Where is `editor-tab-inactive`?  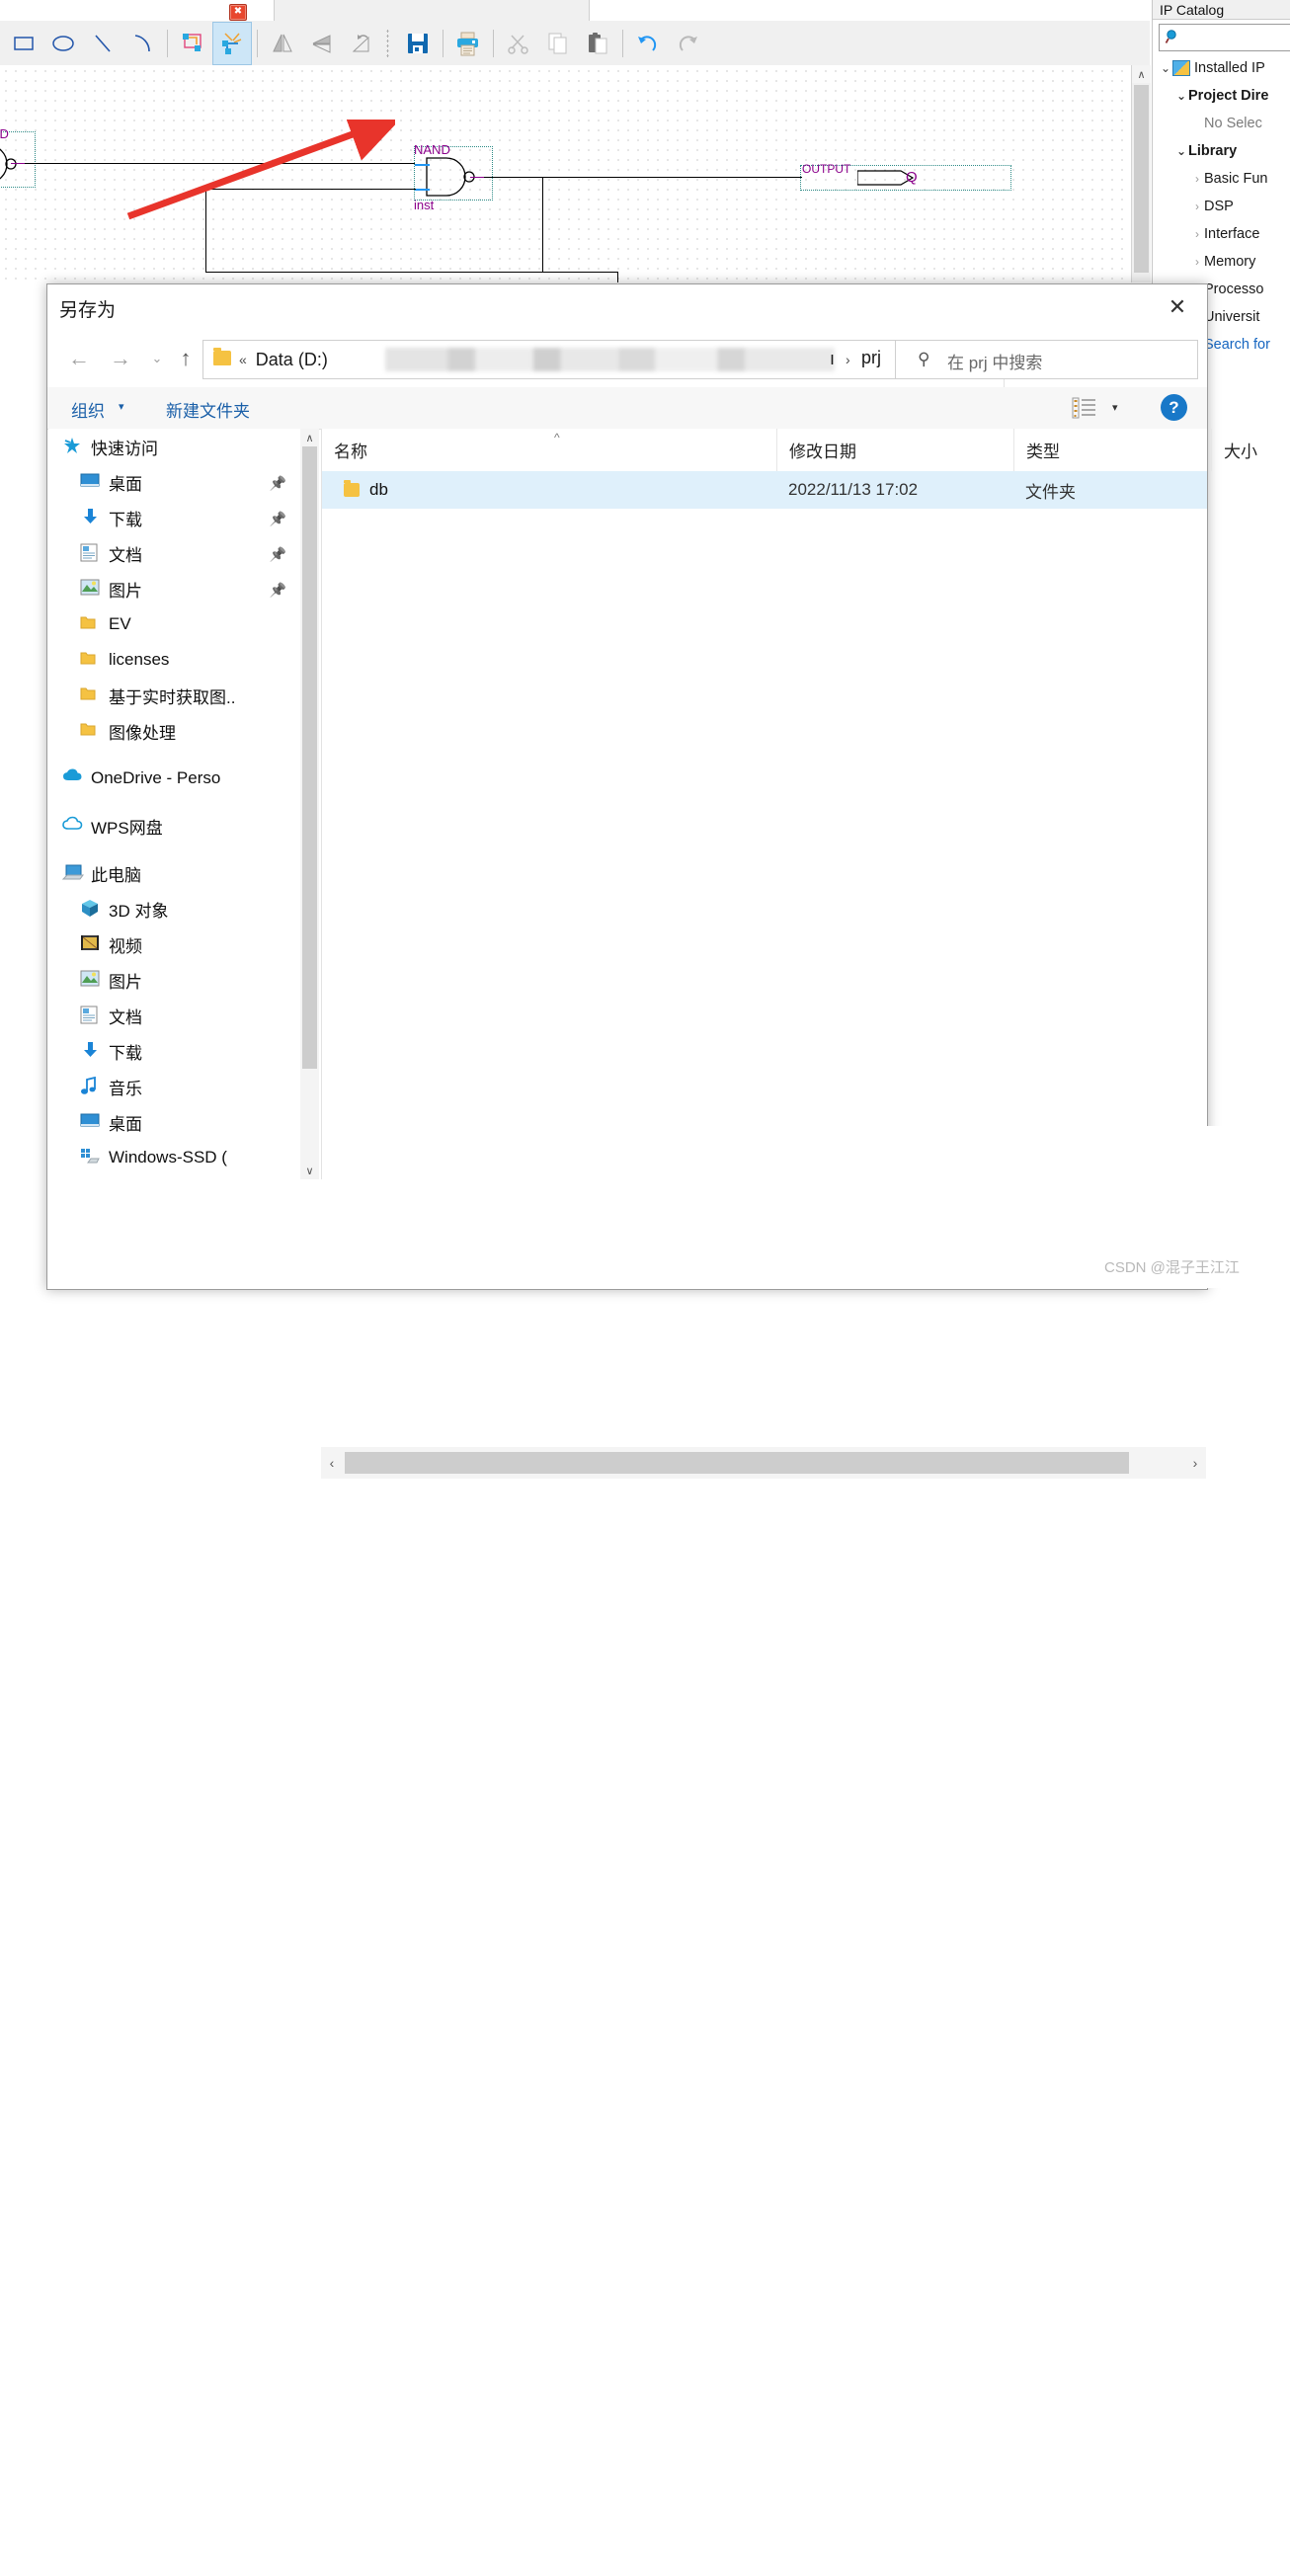
editor-tab-inactive is located at coordinates (433, 11).